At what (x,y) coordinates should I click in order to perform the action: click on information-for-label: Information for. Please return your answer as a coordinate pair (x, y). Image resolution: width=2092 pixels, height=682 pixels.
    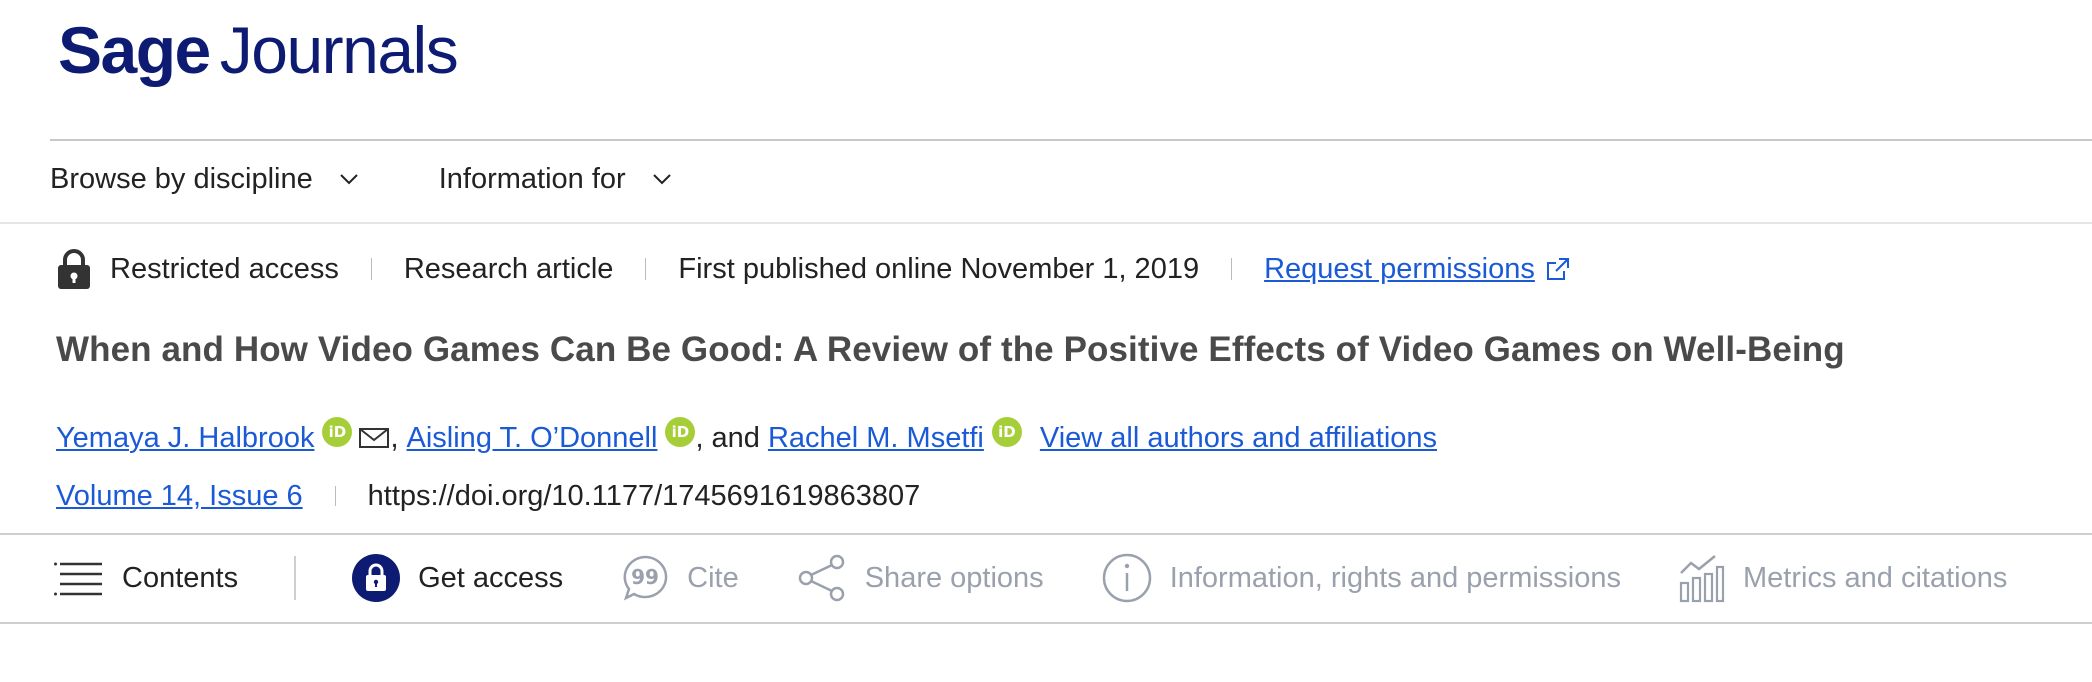
    Looking at the image, I should click on (532, 178).